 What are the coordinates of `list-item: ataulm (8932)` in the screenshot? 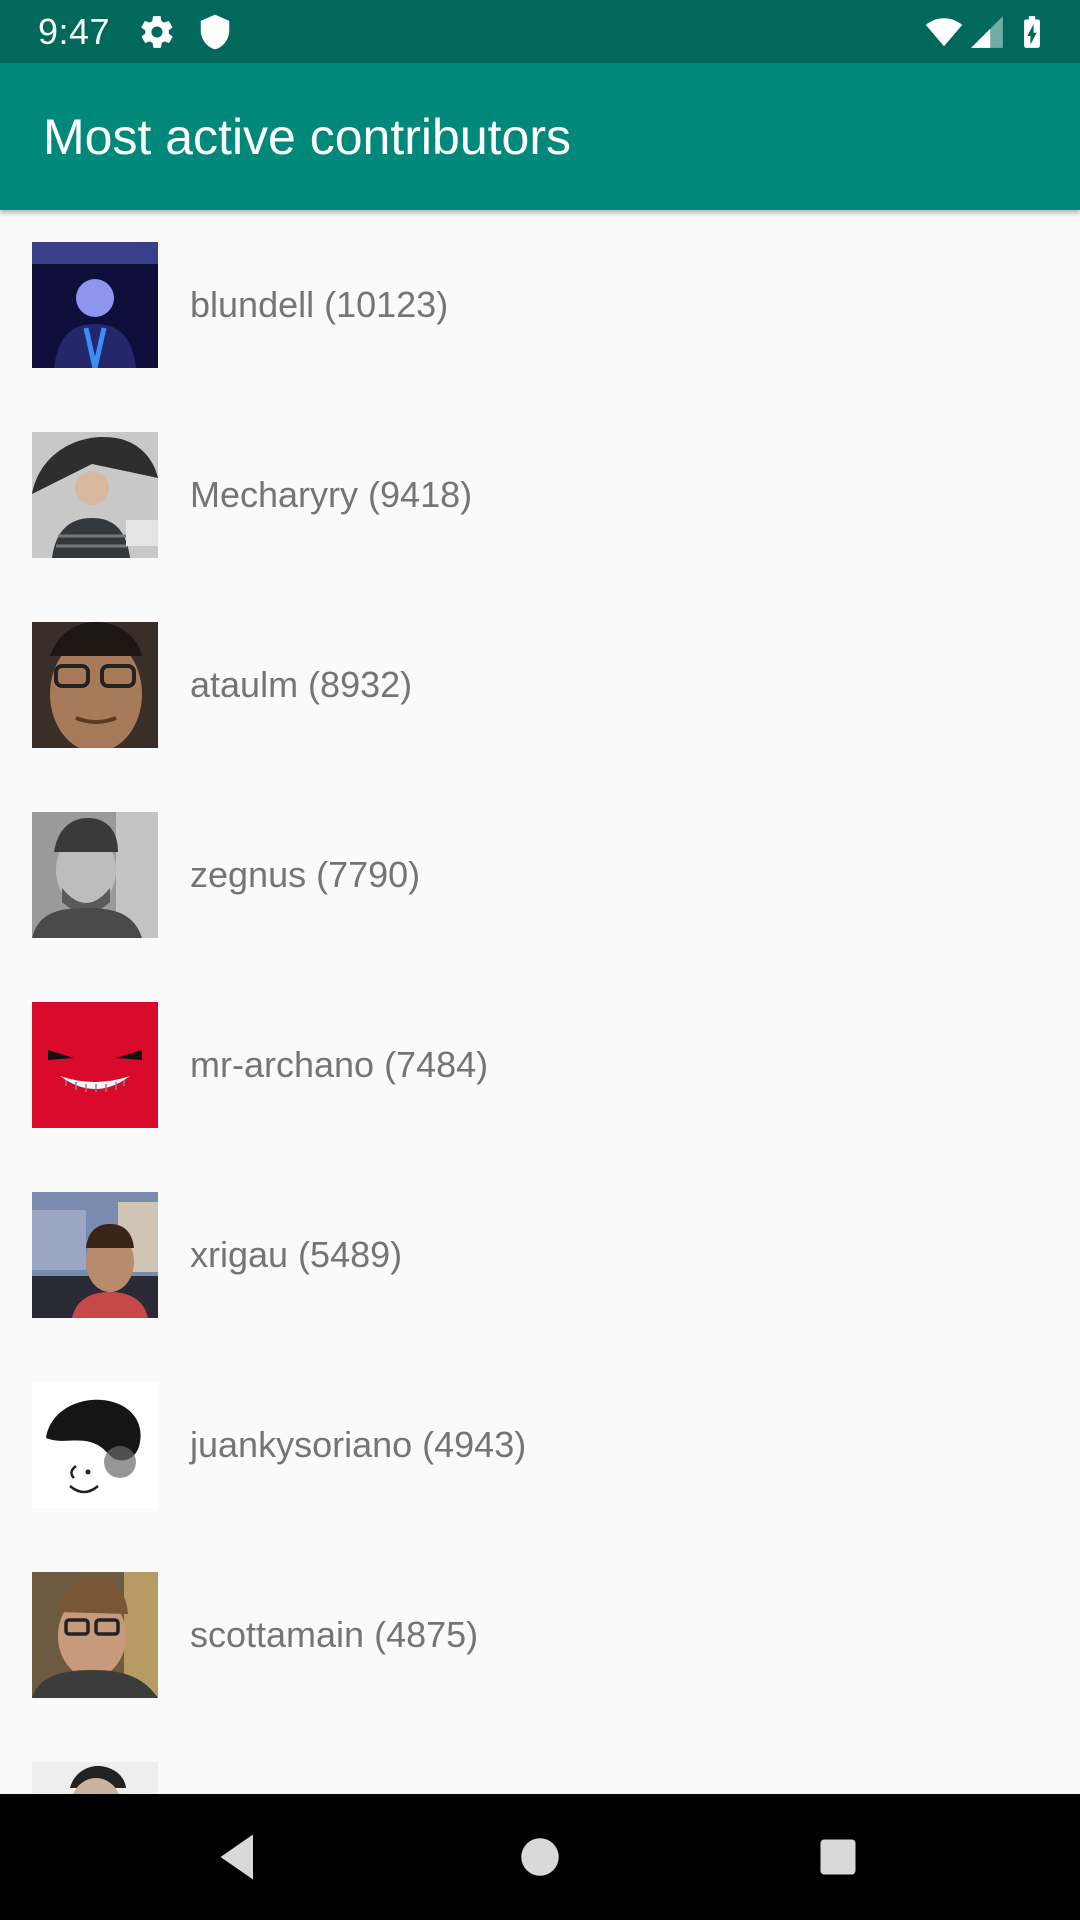 It's located at (540, 685).